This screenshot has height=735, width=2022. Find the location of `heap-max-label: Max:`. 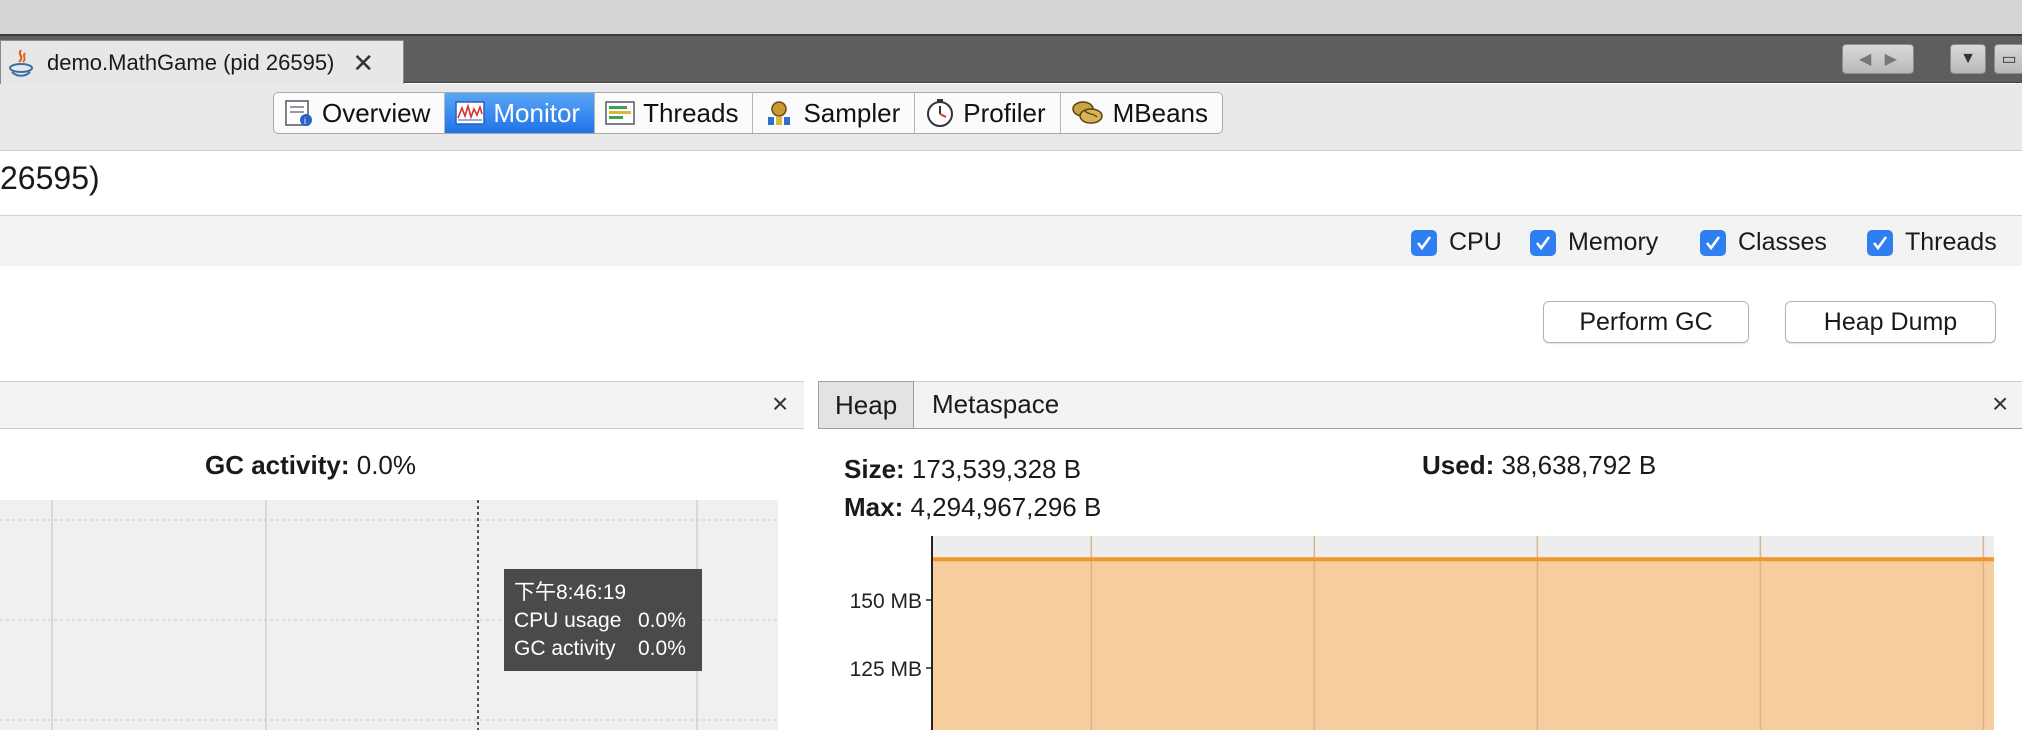

heap-max-label: Max: is located at coordinates (874, 507).